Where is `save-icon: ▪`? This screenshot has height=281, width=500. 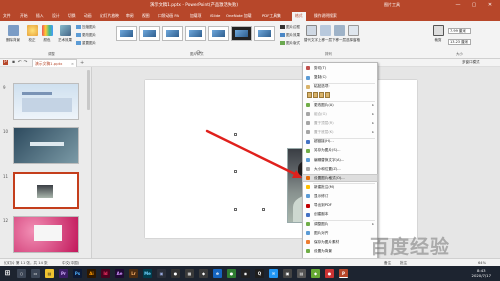 save-icon: ▪ is located at coordinates (13, 62).